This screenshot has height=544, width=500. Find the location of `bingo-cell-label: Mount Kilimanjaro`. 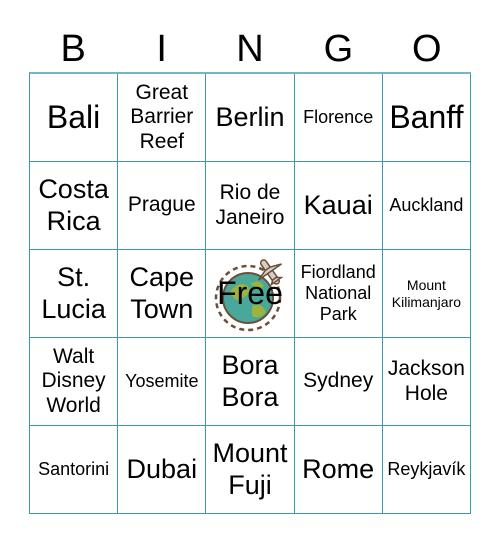

bingo-cell-label: Mount Kilimanjaro is located at coordinates (426, 293).